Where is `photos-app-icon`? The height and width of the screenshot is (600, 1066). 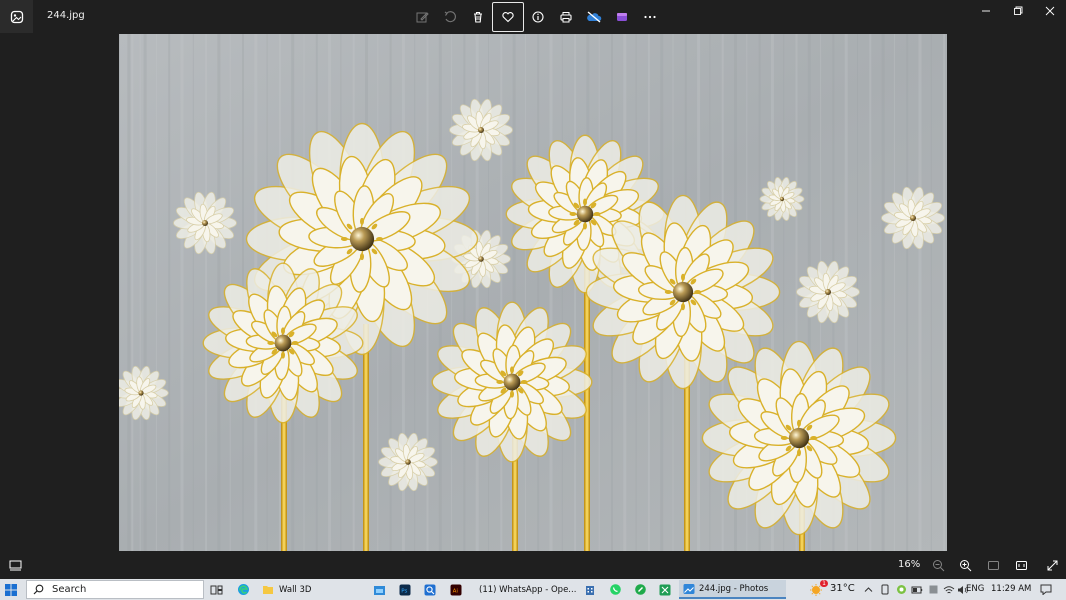 photos-app-icon is located at coordinates (16, 16).